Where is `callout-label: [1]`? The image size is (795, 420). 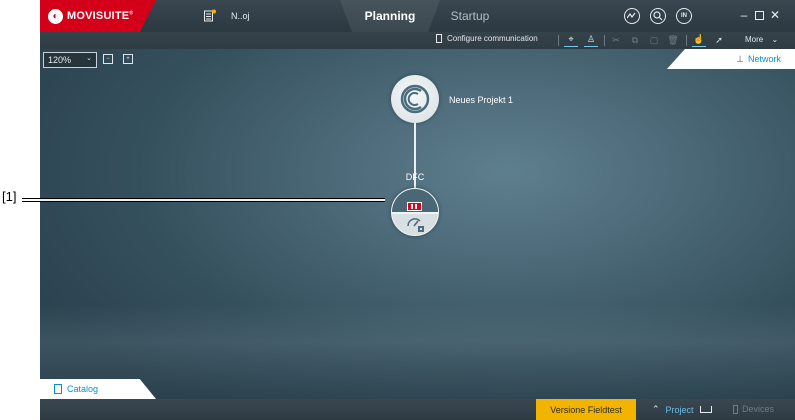 callout-label: [1] is located at coordinates (9, 196).